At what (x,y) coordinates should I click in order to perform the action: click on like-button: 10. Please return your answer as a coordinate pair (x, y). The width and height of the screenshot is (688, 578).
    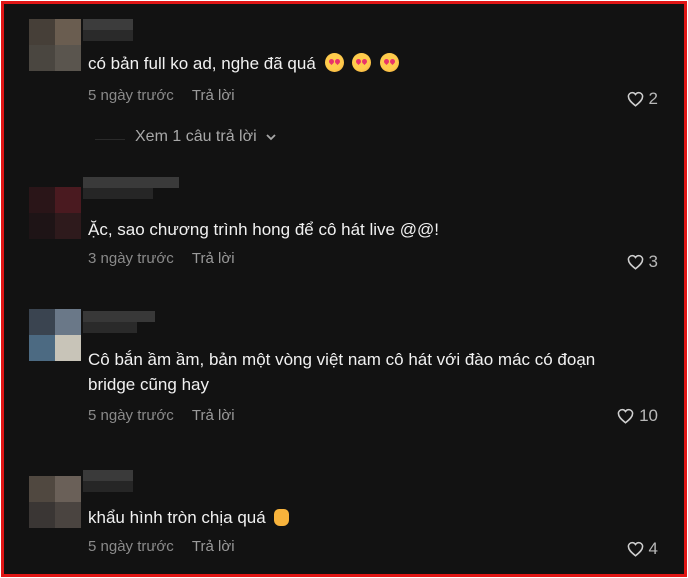
    Looking at the image, I should click on (637, 416).